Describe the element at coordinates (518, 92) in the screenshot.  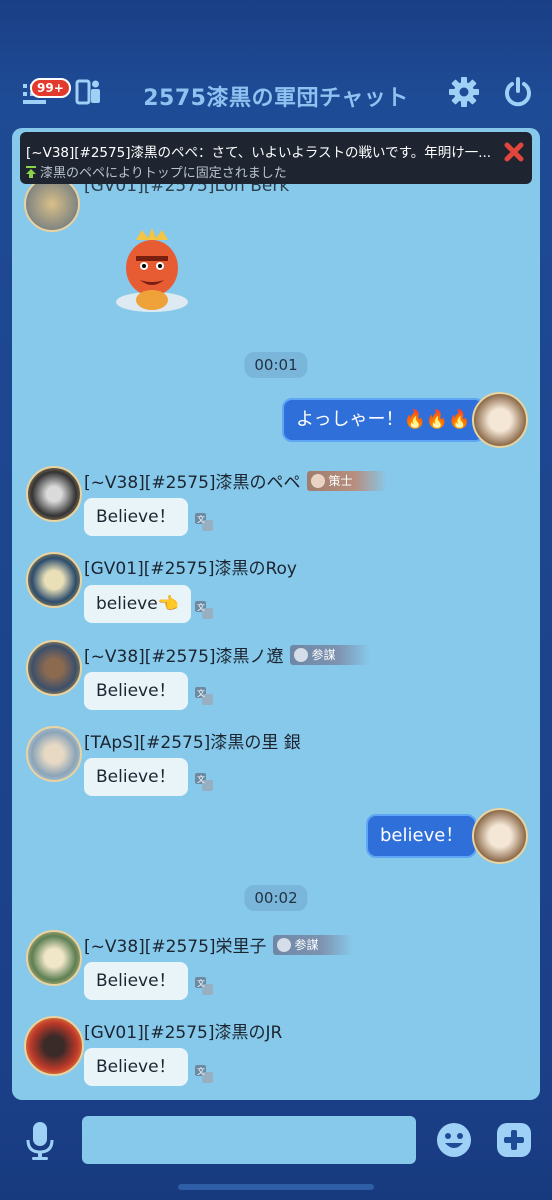
I see `power-icon` at that location.